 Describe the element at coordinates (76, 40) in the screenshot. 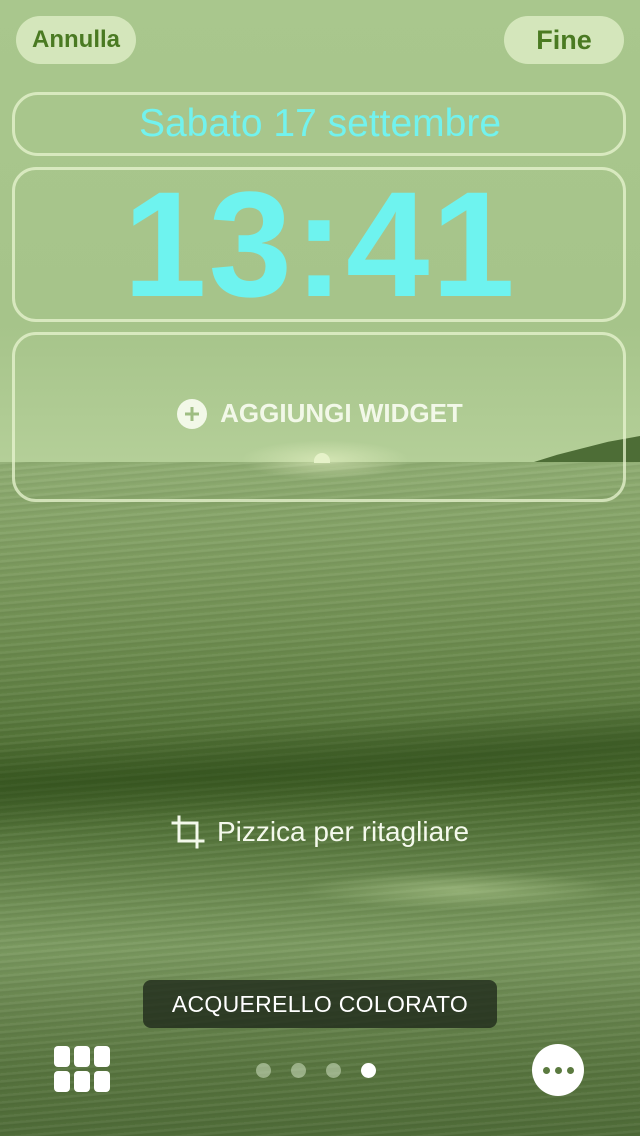

I see `cancel-button: Annulla` at that location.